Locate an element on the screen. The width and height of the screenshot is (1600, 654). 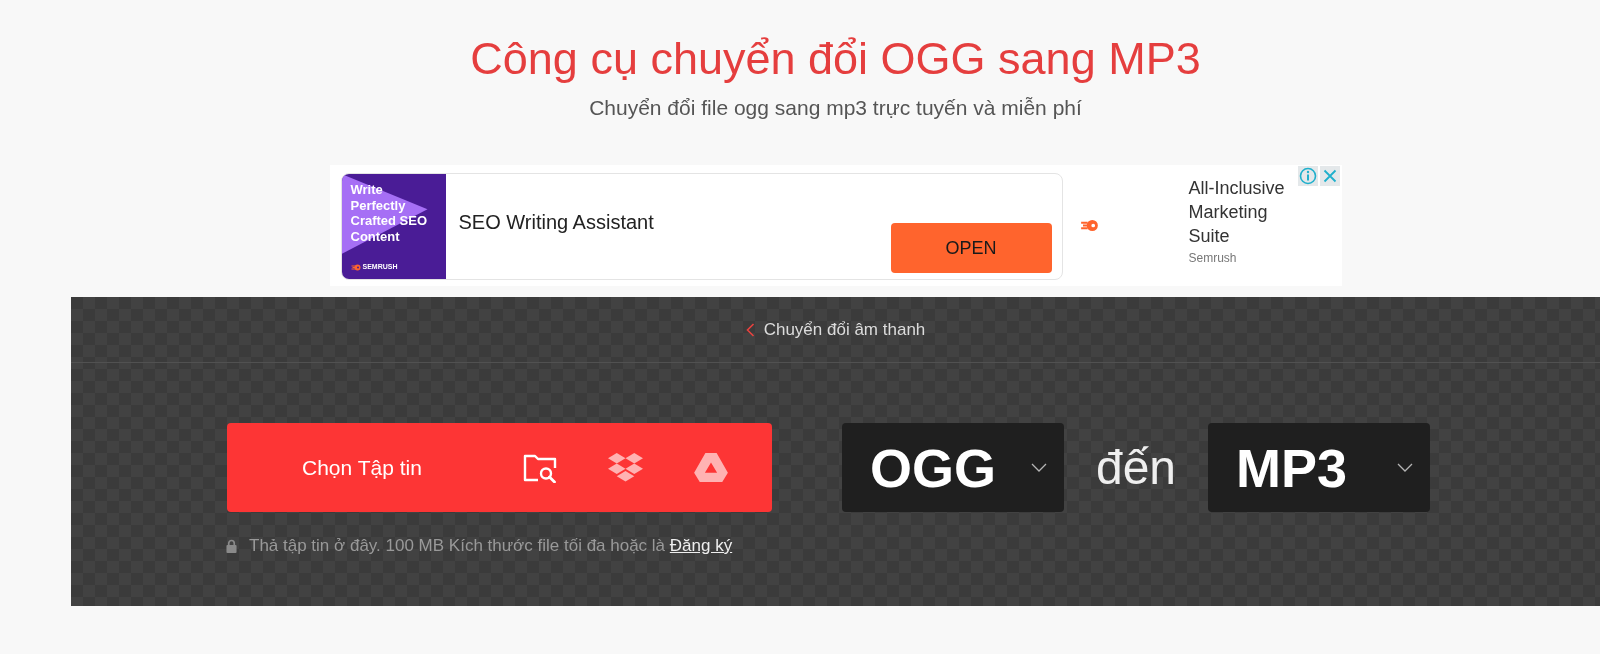
upload-hint: Thả tập tin ở đây. 100 MB Kích thước file tối đa hoặc là Đăng ký is located at coordinates (491, 546).